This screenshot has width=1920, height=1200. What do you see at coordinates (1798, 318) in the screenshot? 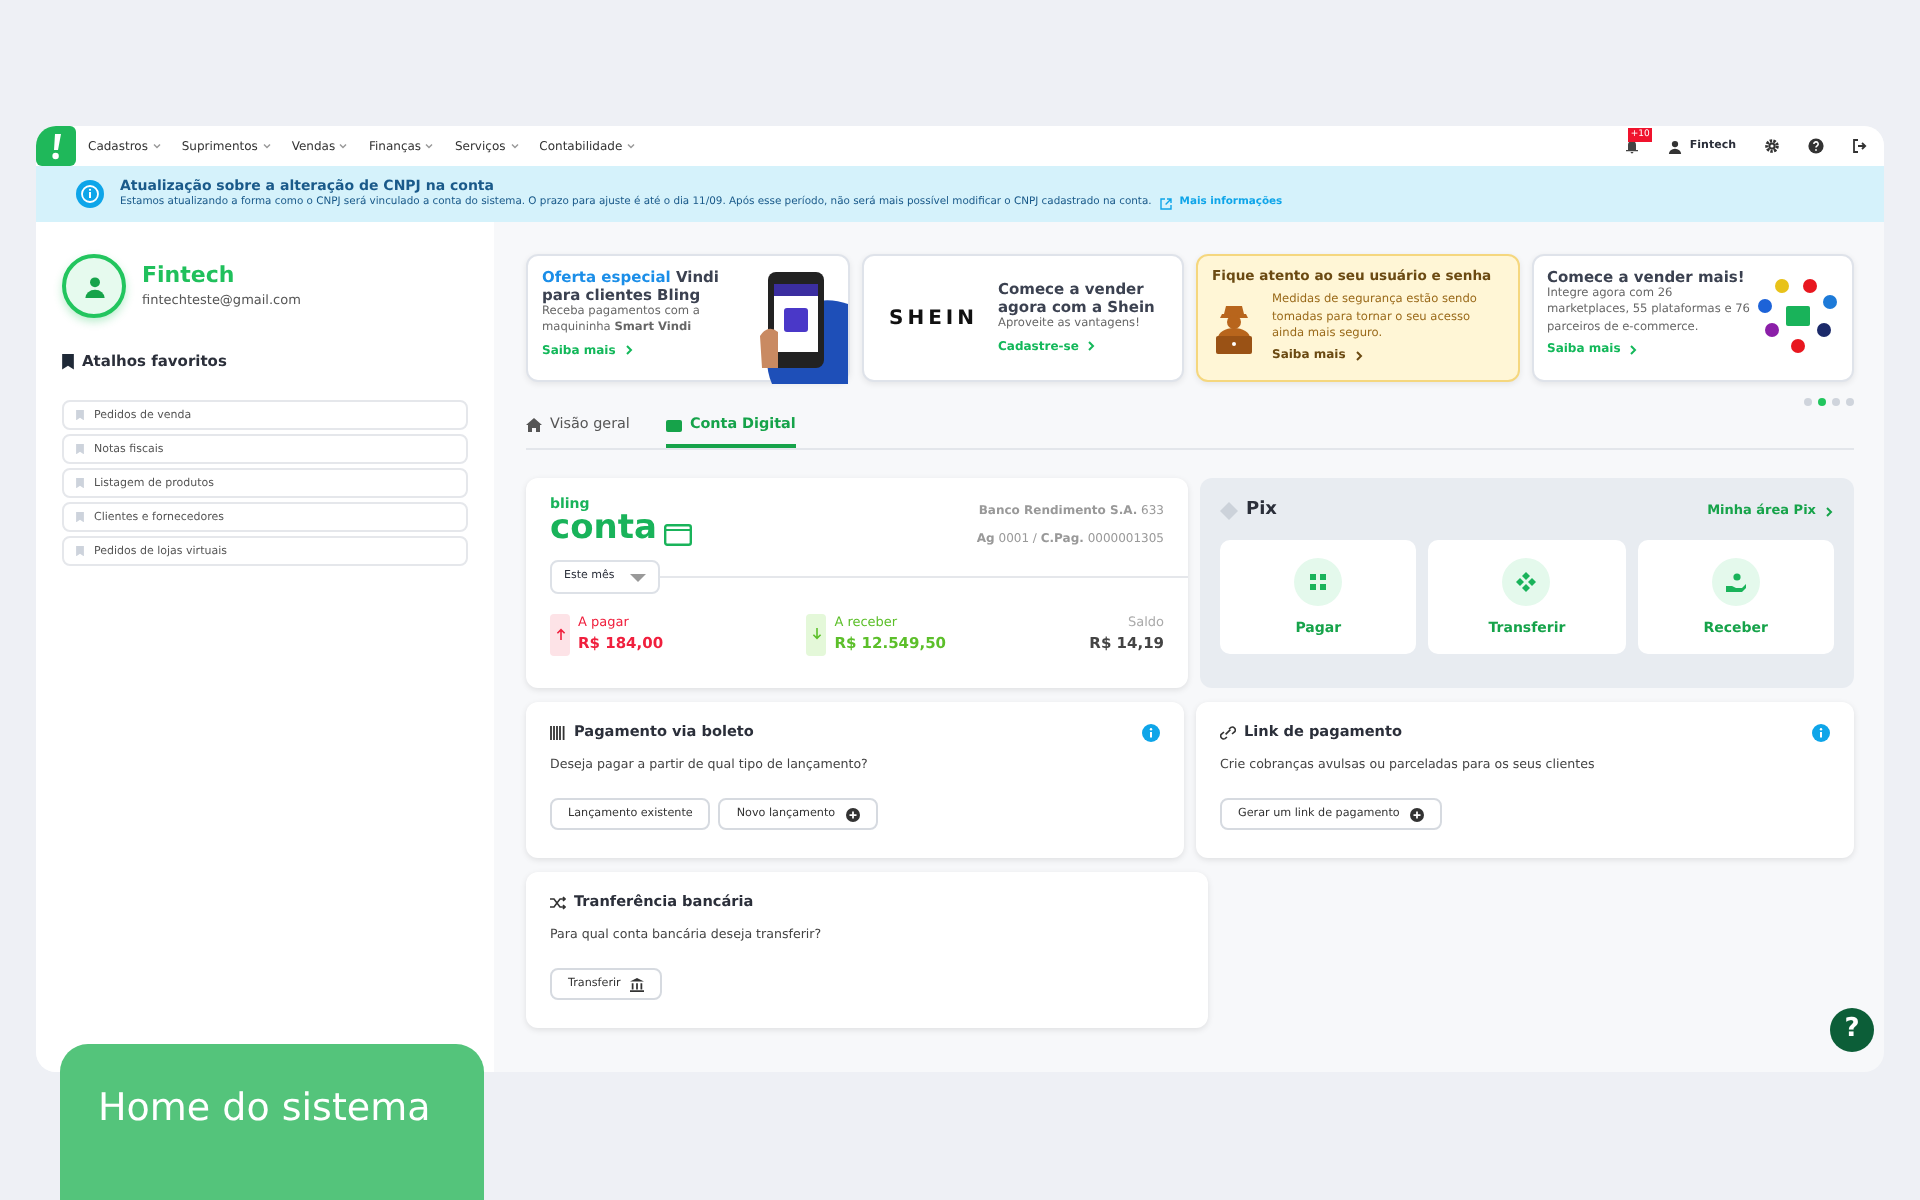
I see `integrations-drawing` at bounding box center [1798, 318].